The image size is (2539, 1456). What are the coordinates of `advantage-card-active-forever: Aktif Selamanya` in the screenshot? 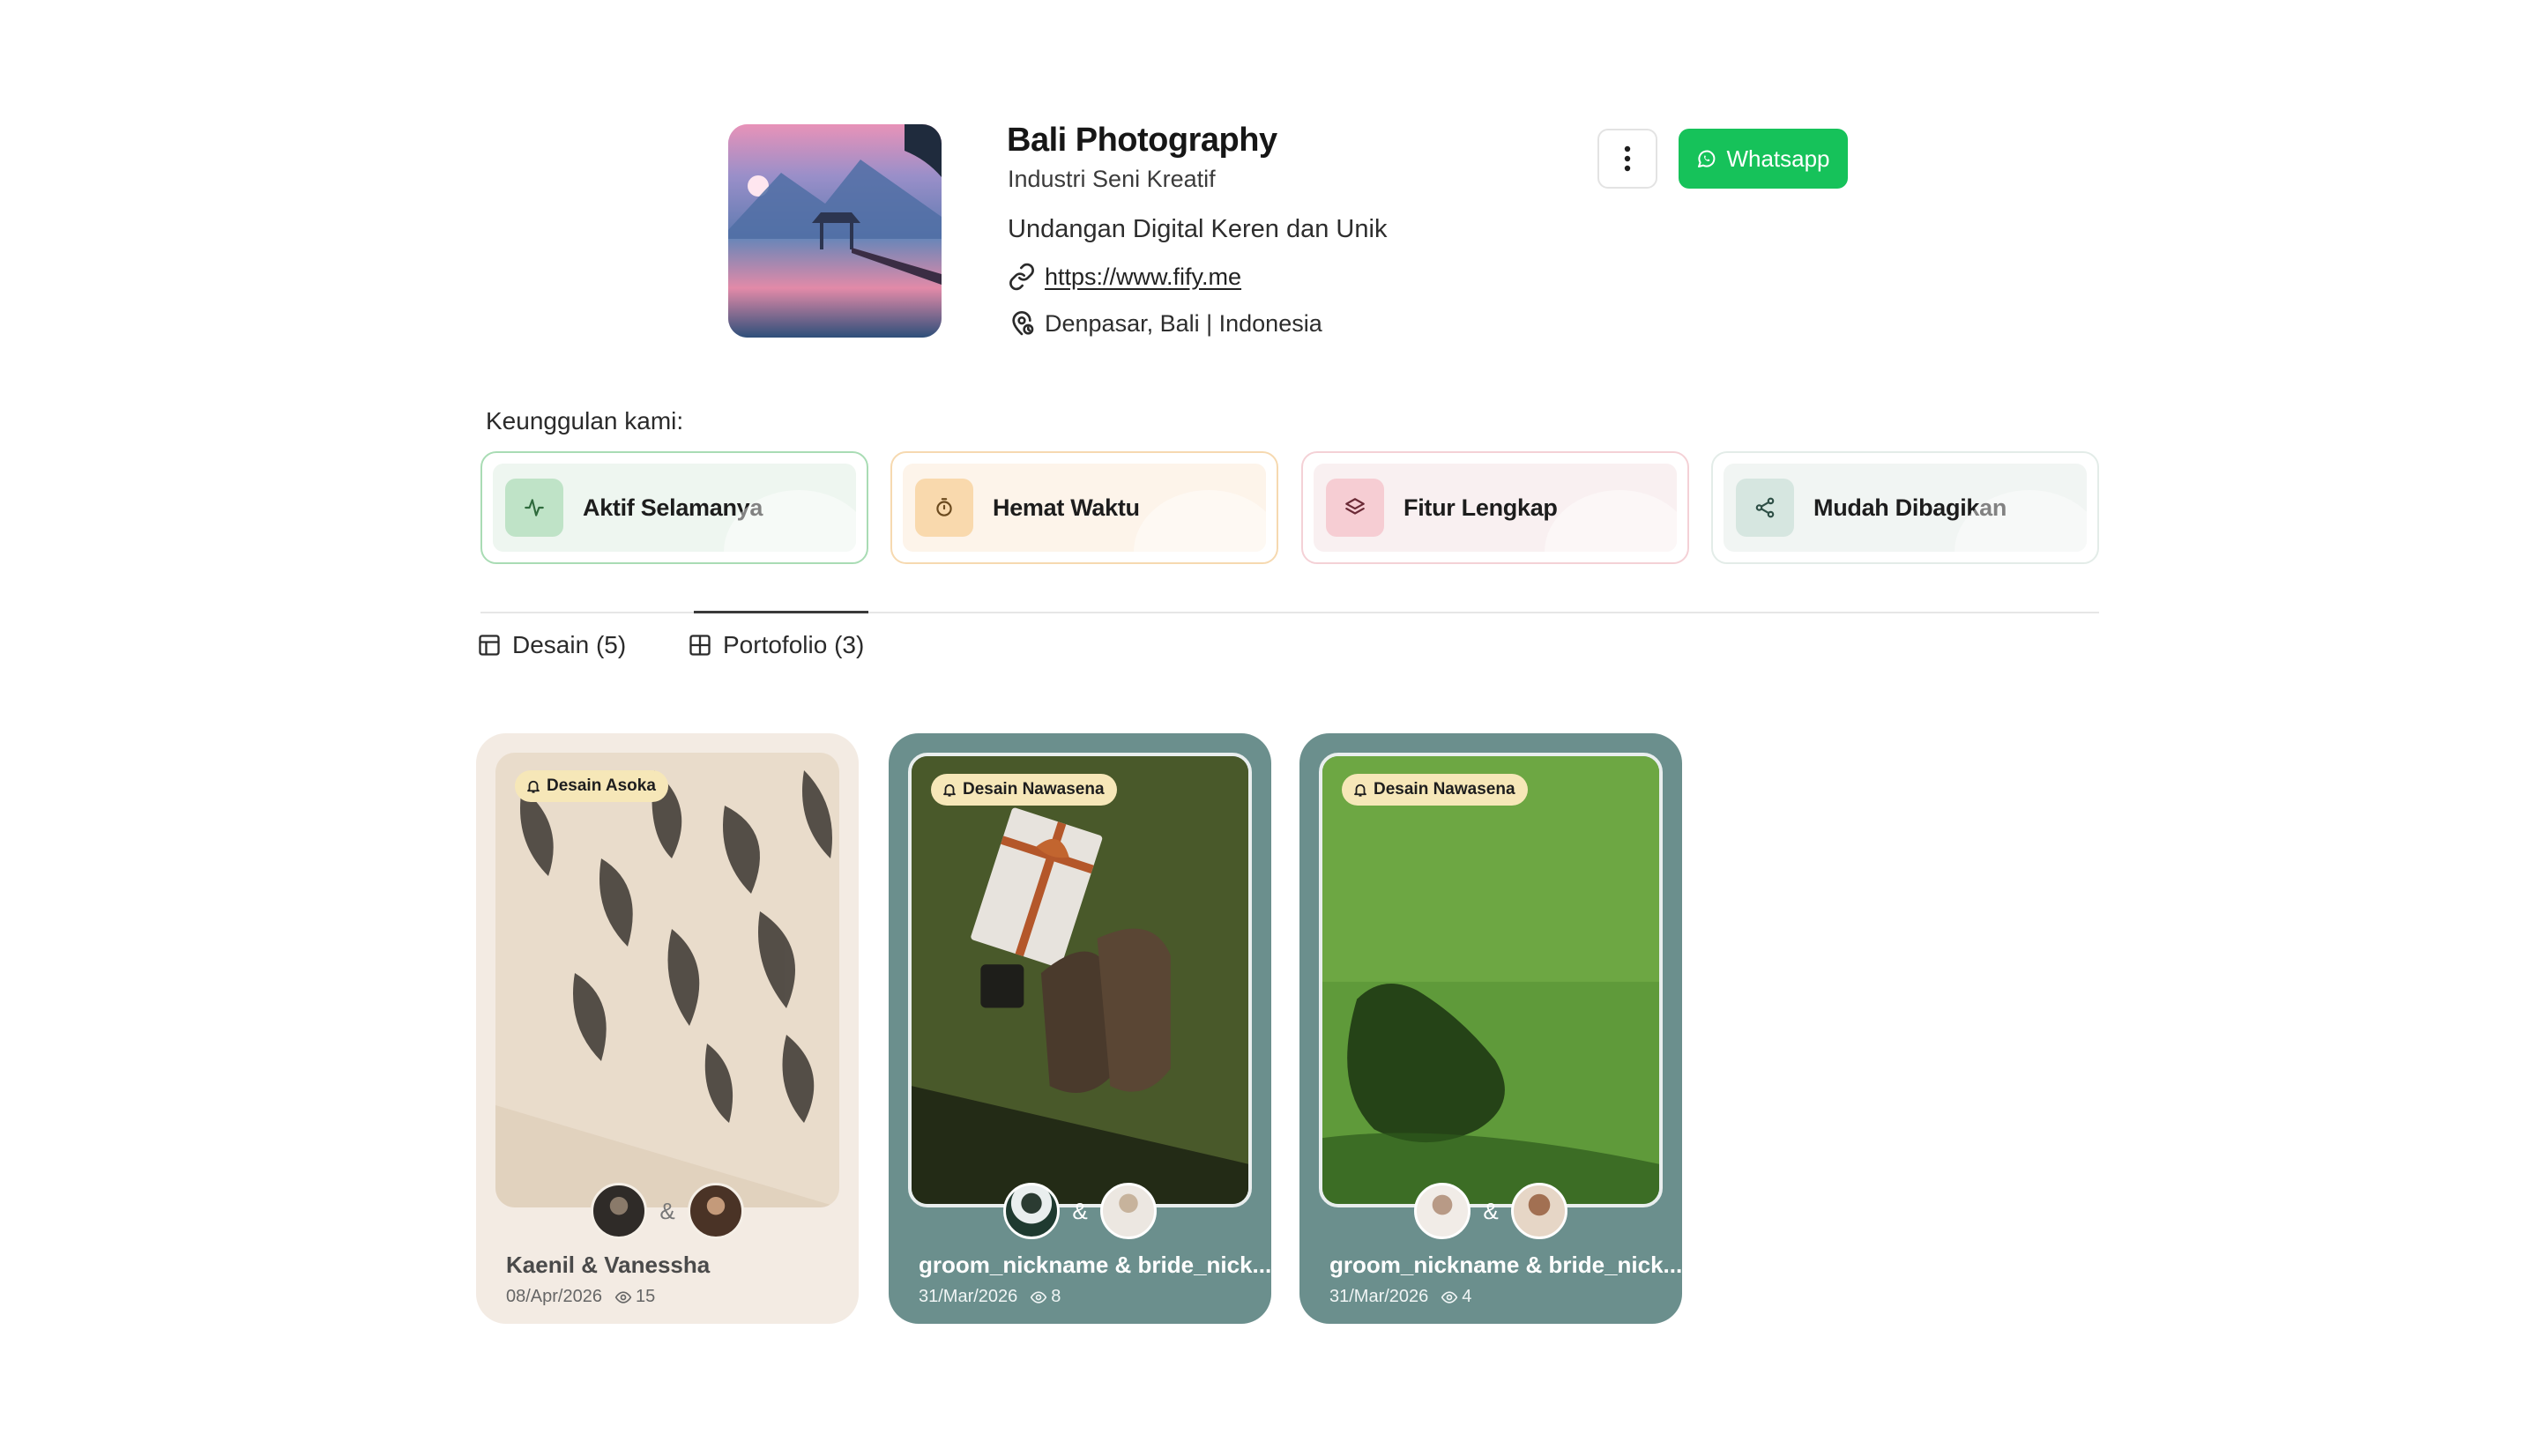 It's located at (674, 507).